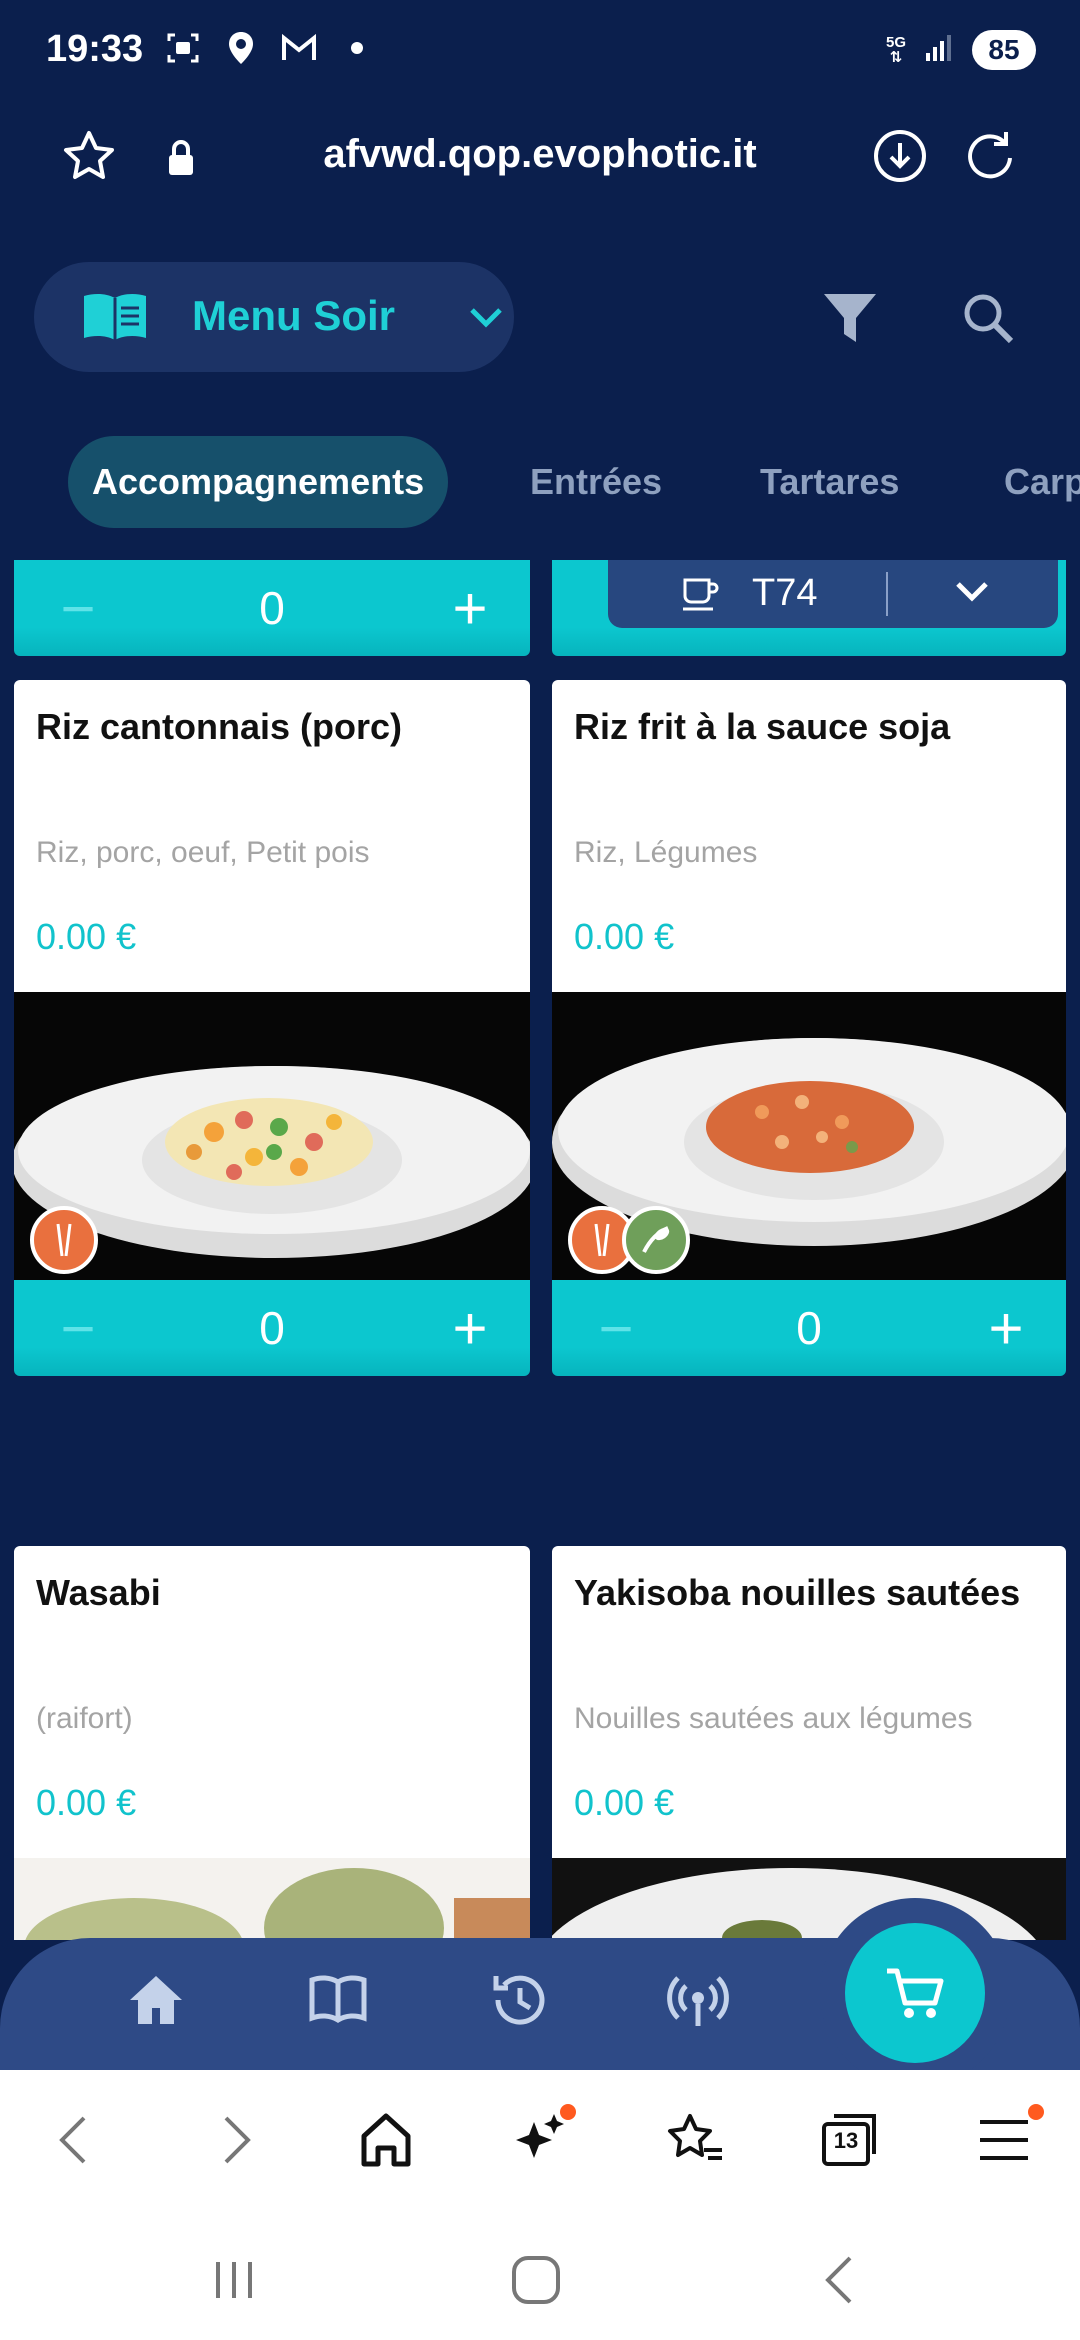 This screenshot has width=1080, height=2340. What do you see at coordinates (698, 2000) in the screenshot?
I see `broadcast-icon` at bounding box center [698, 2000].